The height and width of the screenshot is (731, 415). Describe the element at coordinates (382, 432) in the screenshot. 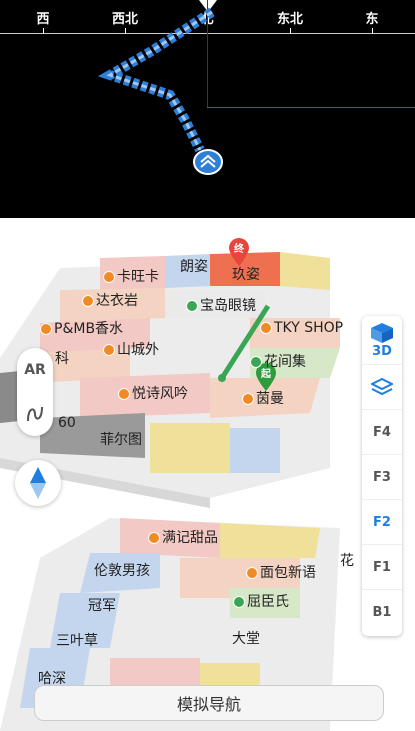

I see `floor-button-f4: F4` at that location.